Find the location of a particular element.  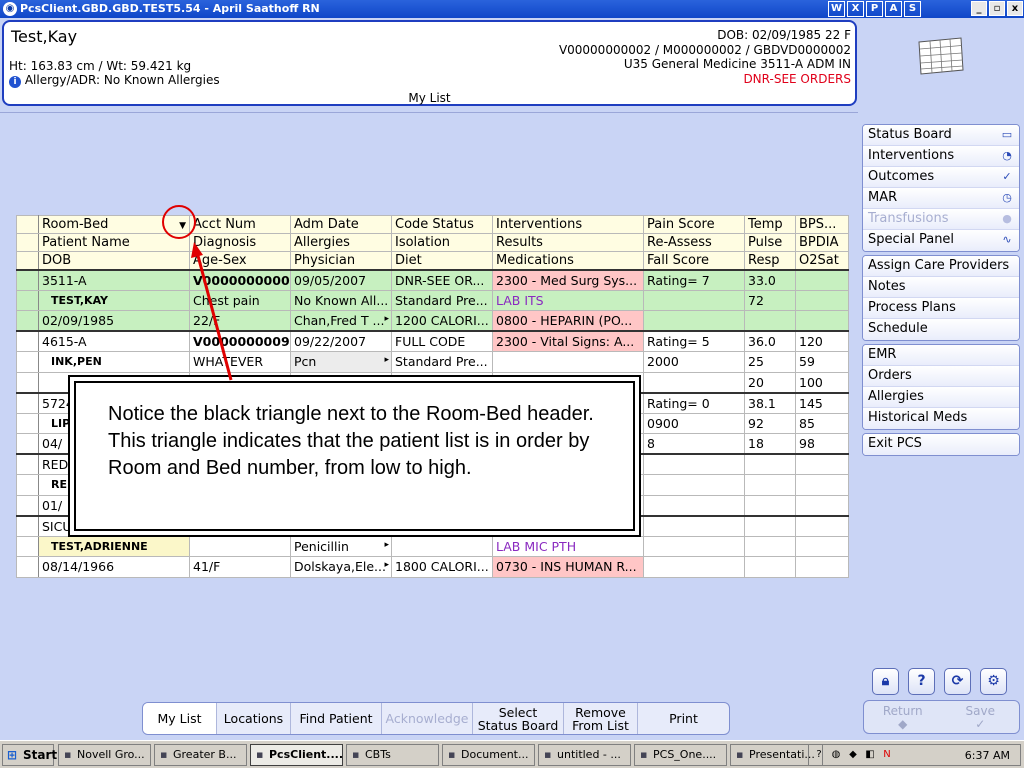

settings-icon: ⚙︎ is located at coordinates (993, 681).